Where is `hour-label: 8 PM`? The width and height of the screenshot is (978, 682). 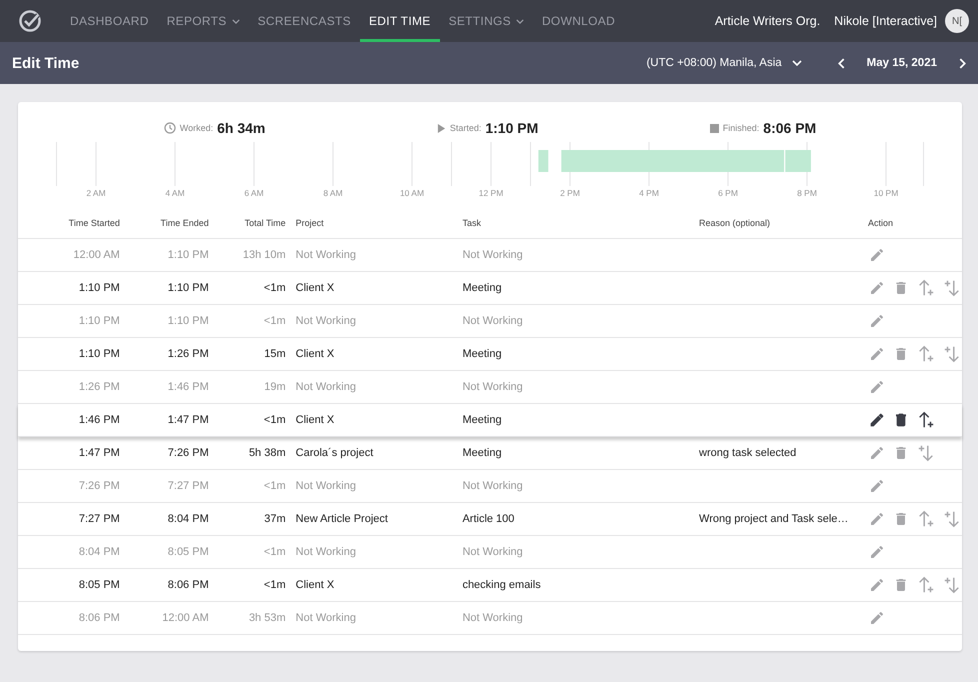
hour-label: 8 PM is located at coordinates (807, 193).